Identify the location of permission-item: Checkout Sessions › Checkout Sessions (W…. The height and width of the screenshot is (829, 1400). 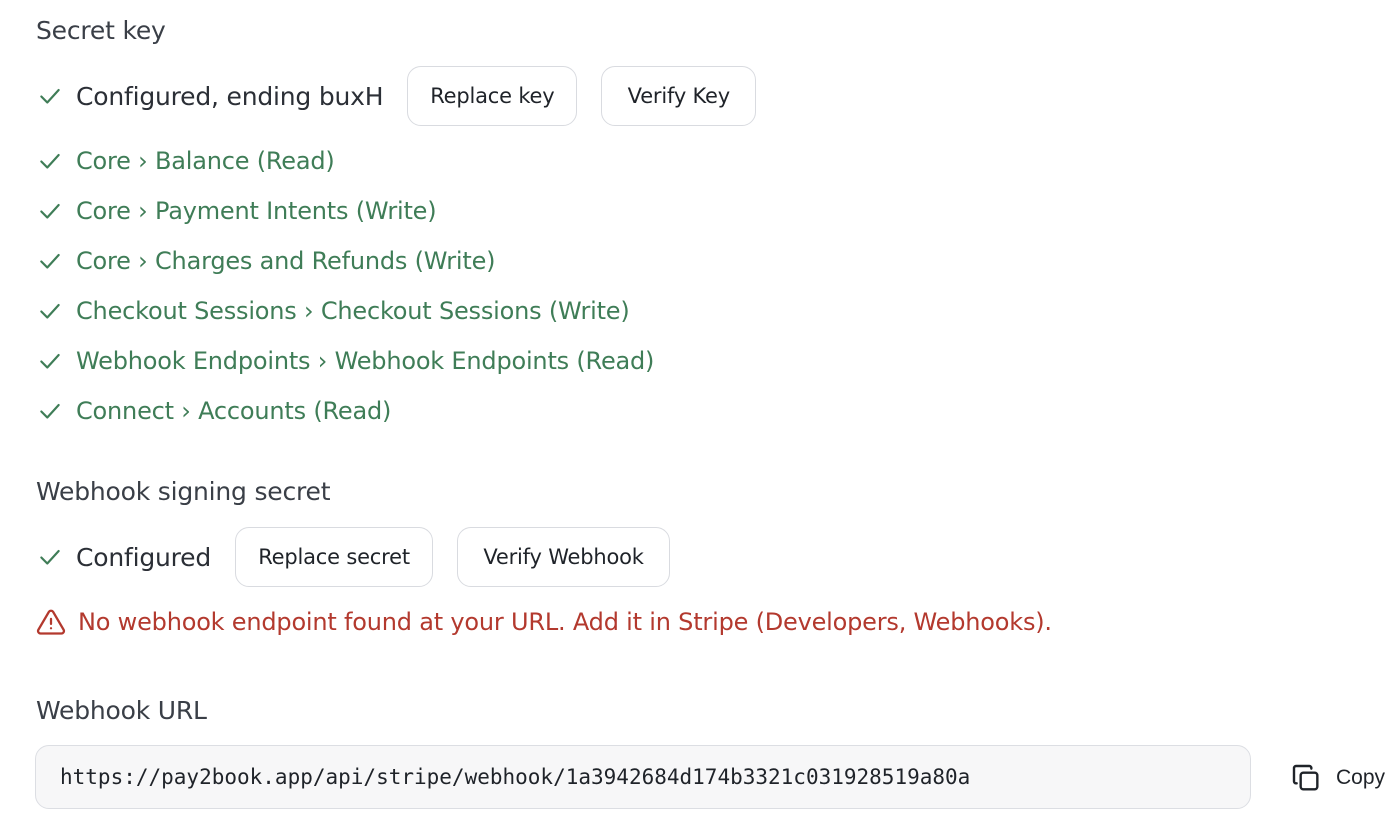
(345, 311).